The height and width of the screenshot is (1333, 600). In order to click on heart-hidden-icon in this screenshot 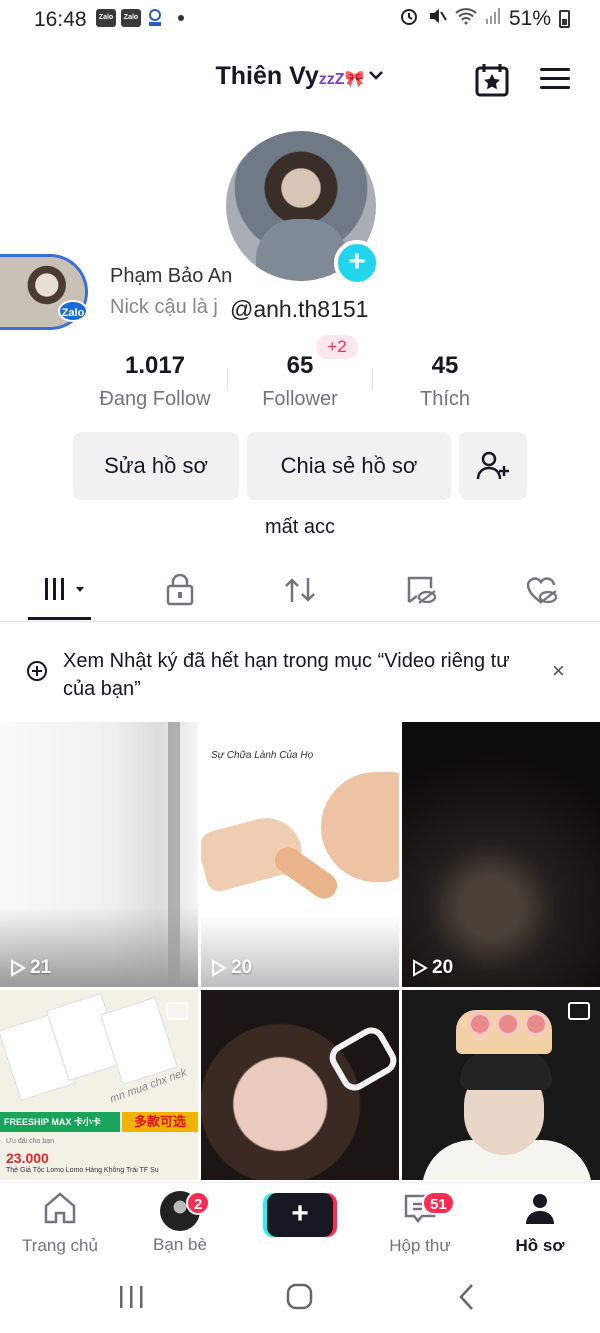, I will do `click(542, 590)`.